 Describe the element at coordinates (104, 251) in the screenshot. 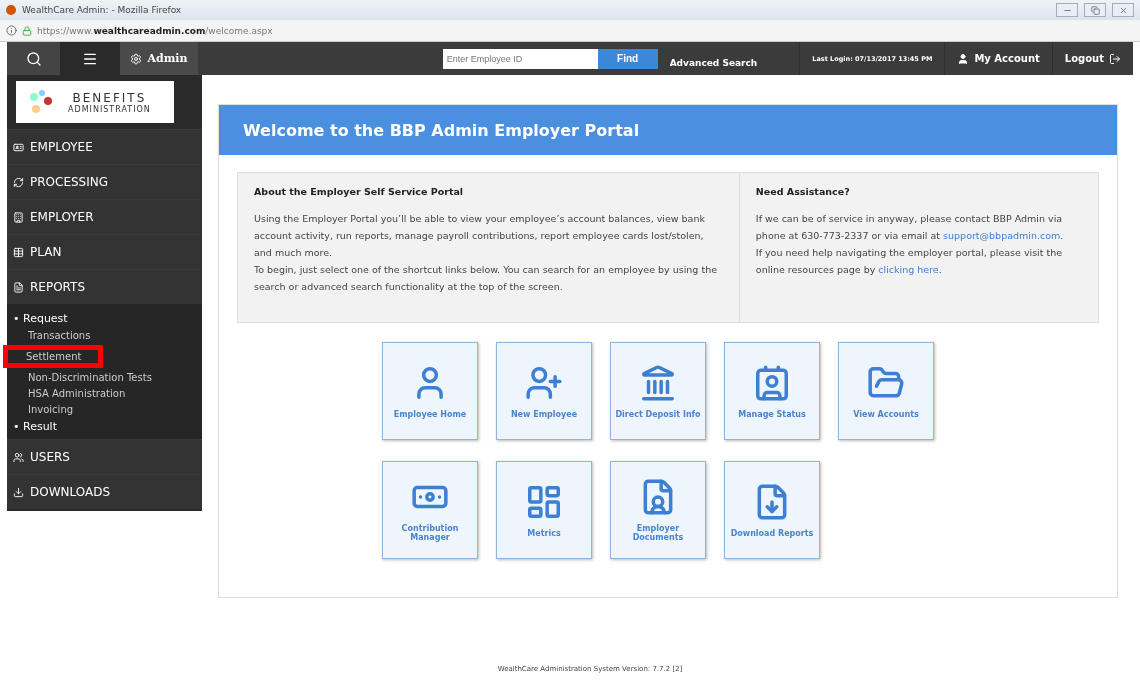

I see `sidebar-item: PLAN` at that location.